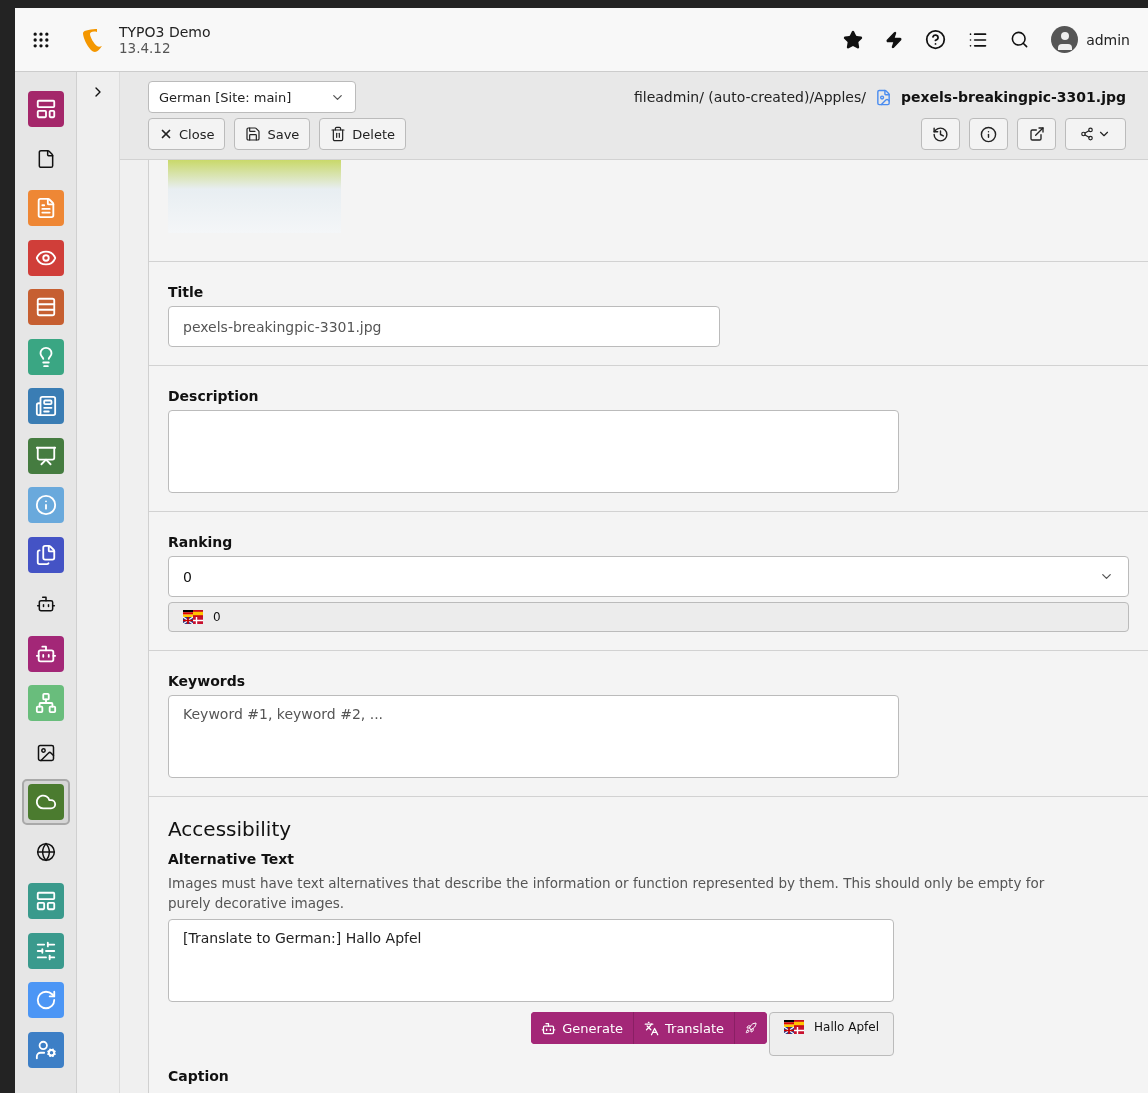  What do you see at coordinates (651, 1028) in the screenshot?
I see `translate-icon` at bounding box center [651, 1028].